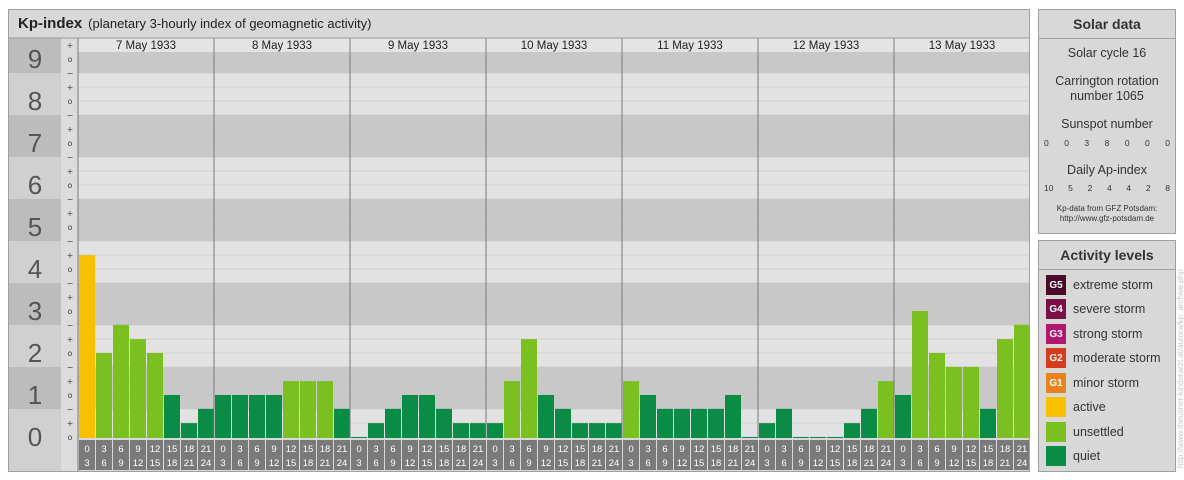 The image size is (1184, 480). I want to click on legend-label: active, so click(1089, 407).